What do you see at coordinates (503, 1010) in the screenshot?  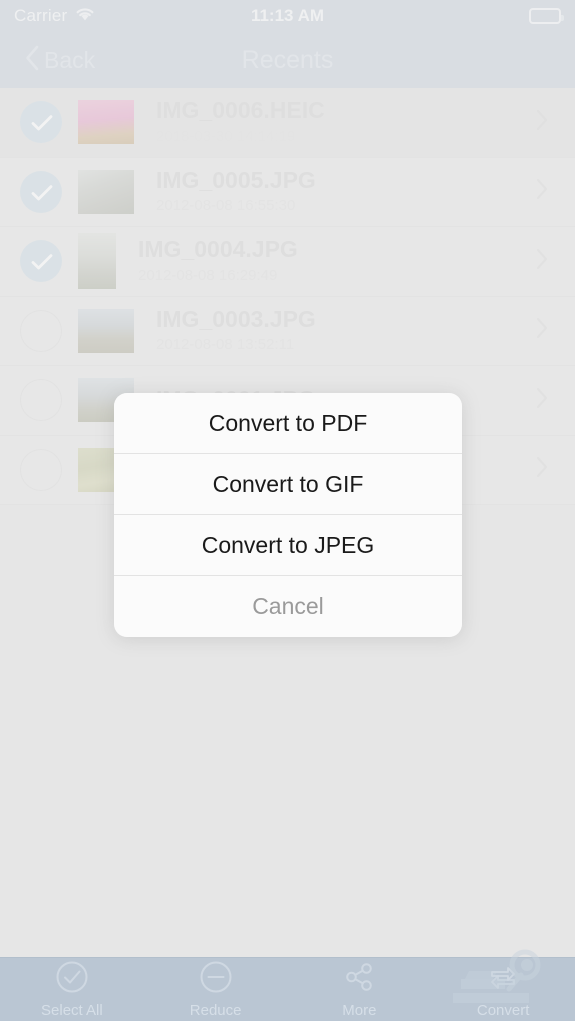 I see `toolbar-button-label: Convert` at bounding box center [503, 1010].